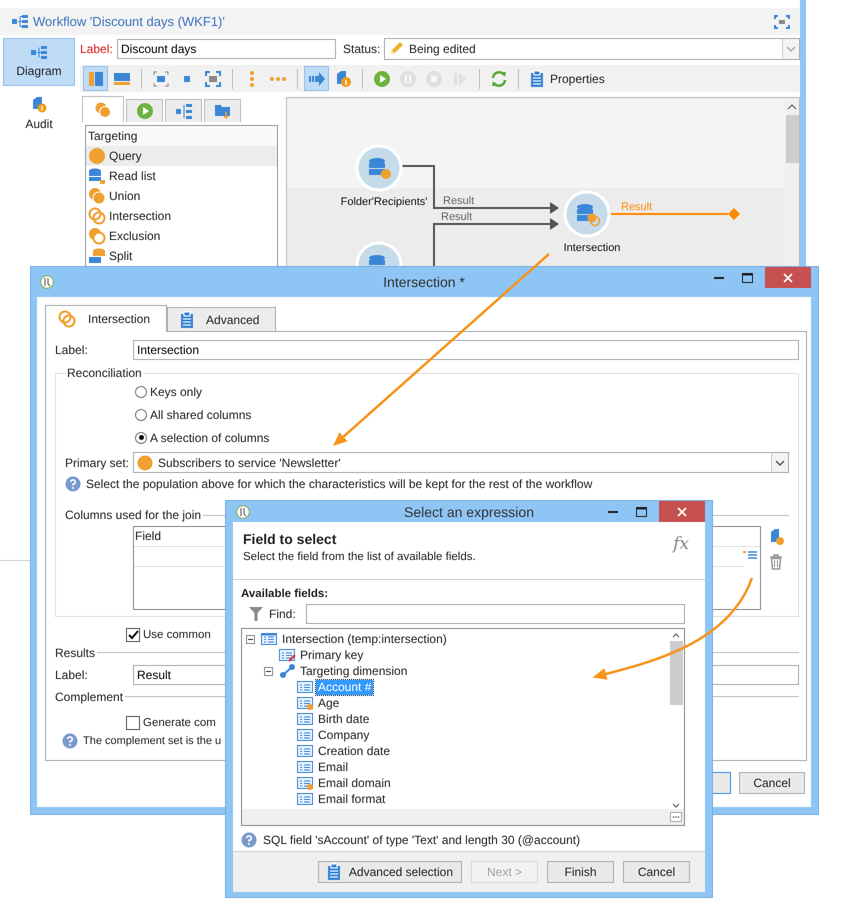 The width and height of the screenshot is (859, 905). What do you see at coordinates (285, 594) in the screenshot?
I see `section-title: Available fields:` at bounding box center [285, 594].